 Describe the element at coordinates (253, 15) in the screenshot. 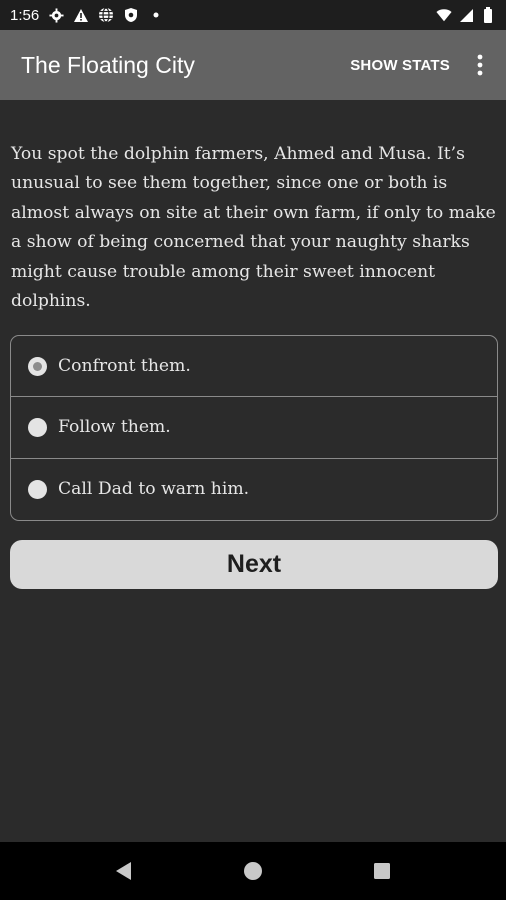

I see `status-bar: 1:56` at that location.